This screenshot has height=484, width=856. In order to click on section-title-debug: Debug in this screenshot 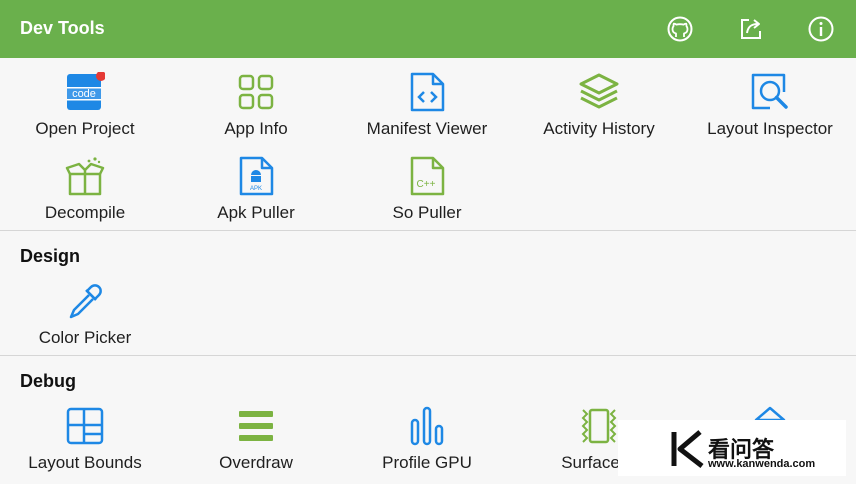, I will do `click(48, 381)`.